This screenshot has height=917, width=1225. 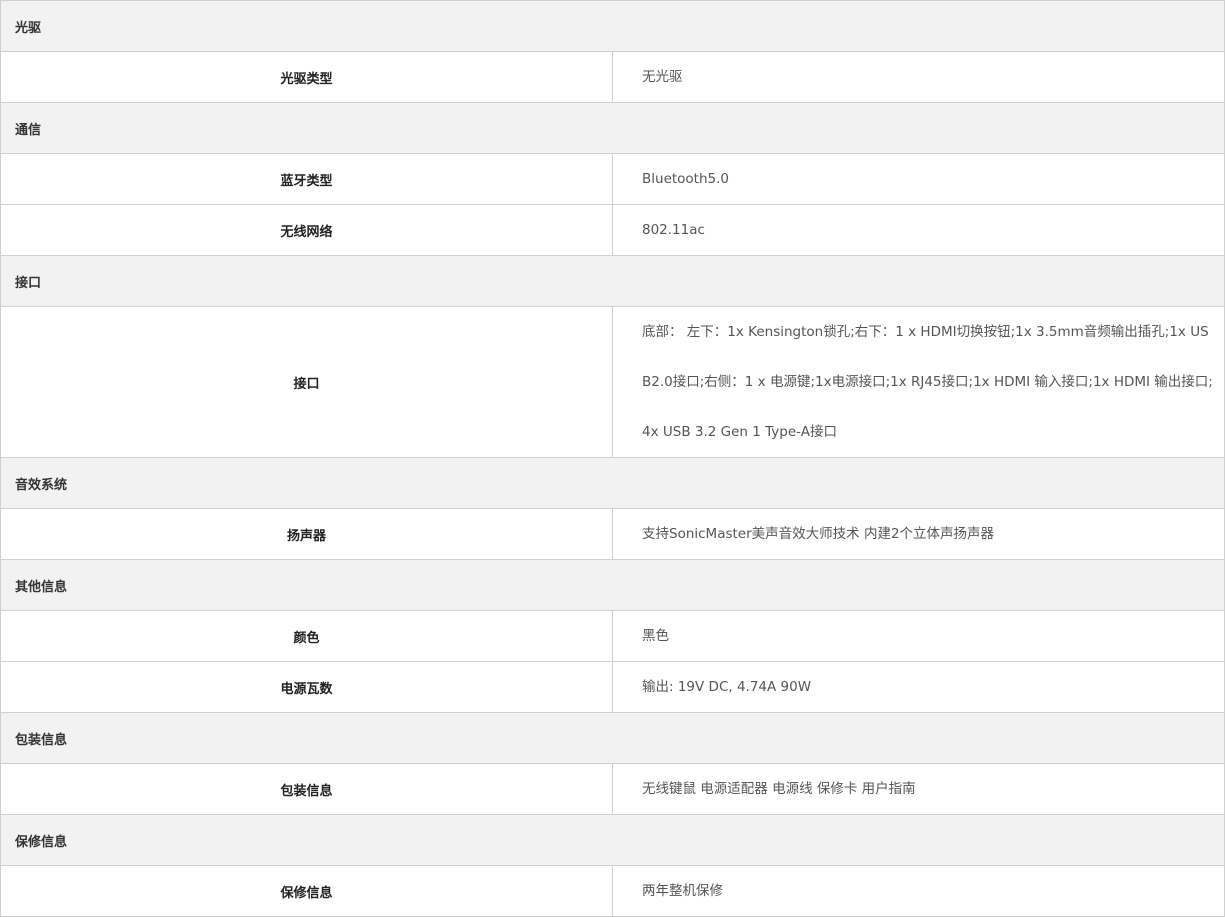 What do you see at coordinates (306, 636) in the screenshot?
I see `spec-label: 颜色` at bounding box center [306, 636].